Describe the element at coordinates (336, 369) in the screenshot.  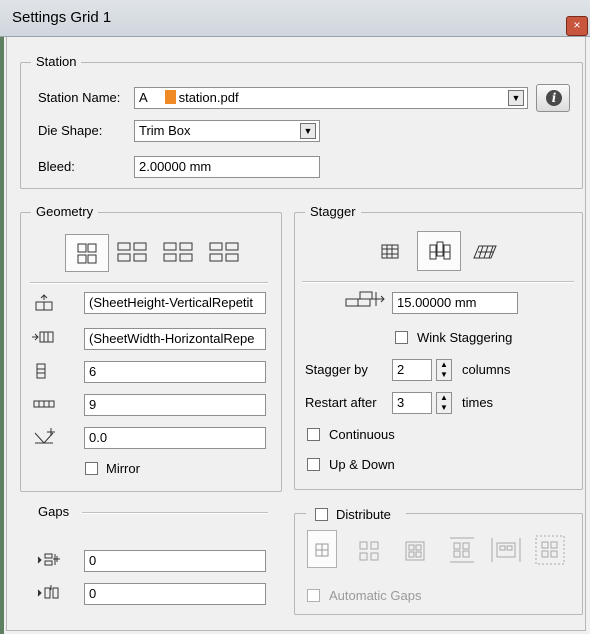
I see `stagger-by-label: Stagger by` at that location.